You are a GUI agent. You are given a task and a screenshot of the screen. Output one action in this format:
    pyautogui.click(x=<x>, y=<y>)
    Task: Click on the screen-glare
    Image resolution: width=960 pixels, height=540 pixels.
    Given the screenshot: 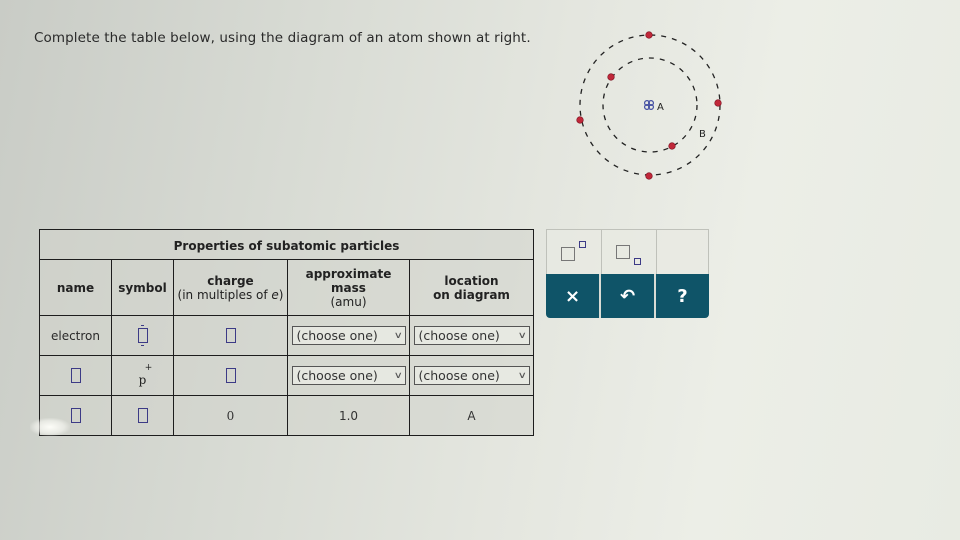 What is the action you would take?
    pyautogui.click(x=50, y=427)
    